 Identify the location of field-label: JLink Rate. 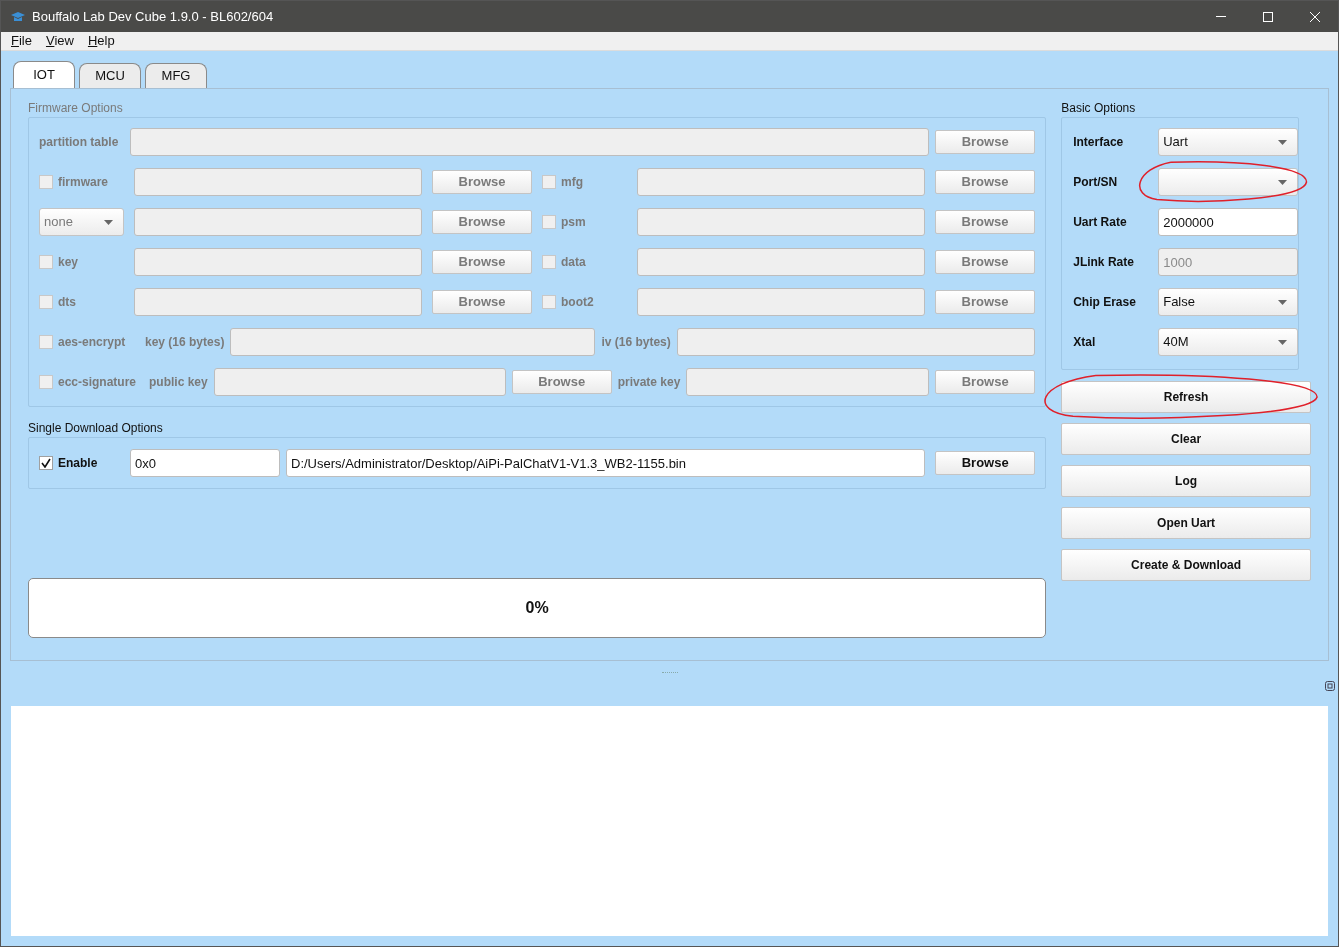
(1104, 262).